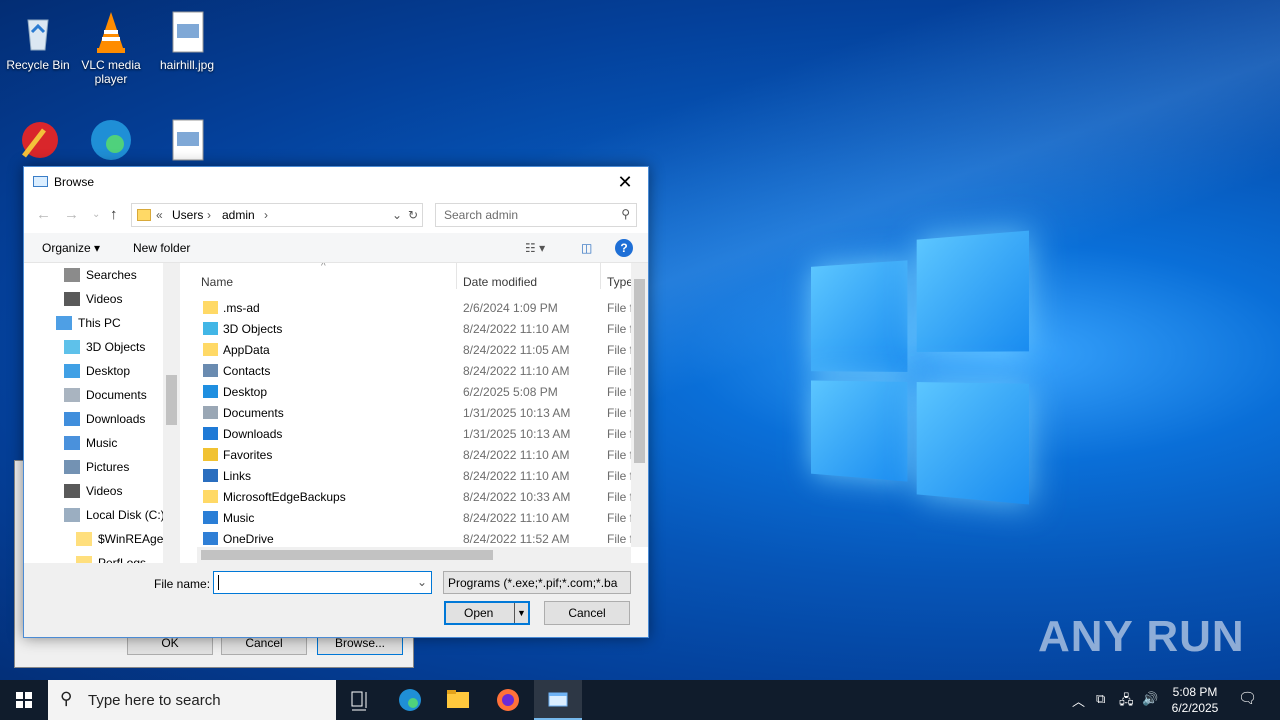 This screenshot has width=1280, height=720. I want to click on file-name-input: ⌄, so click(322, 582).